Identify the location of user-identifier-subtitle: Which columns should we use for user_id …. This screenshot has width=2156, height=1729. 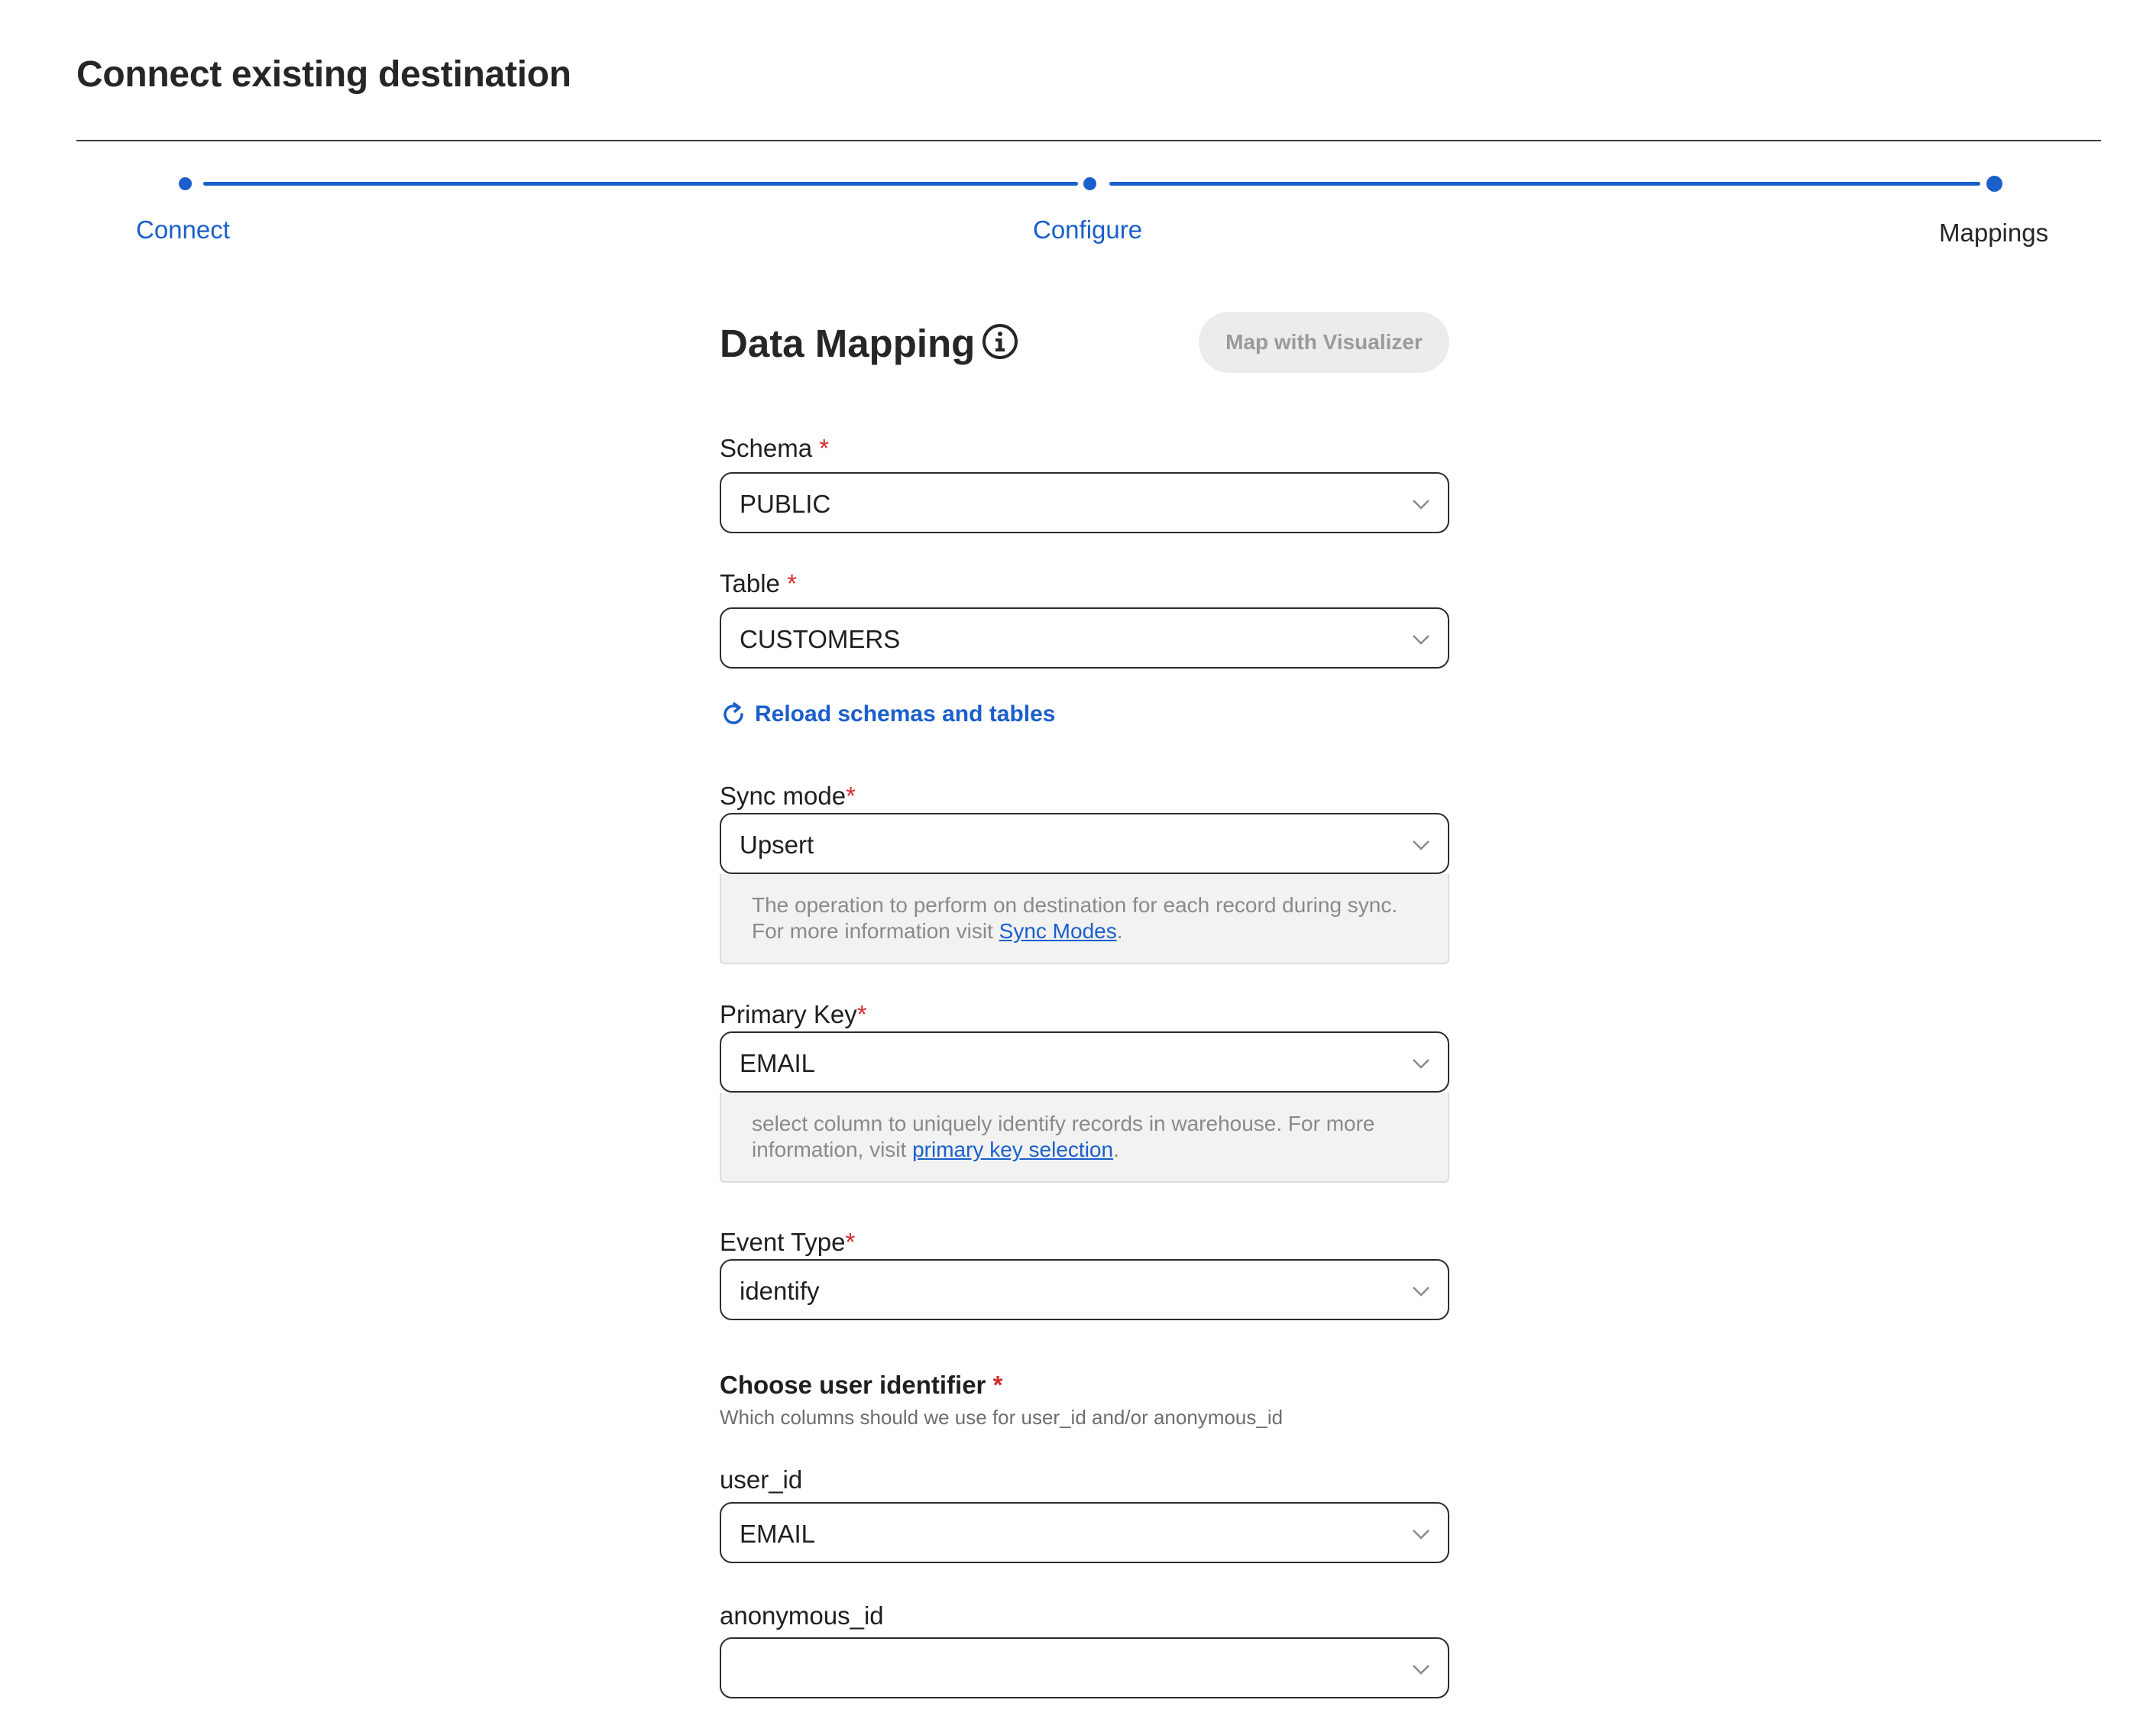
(1002, 1418).